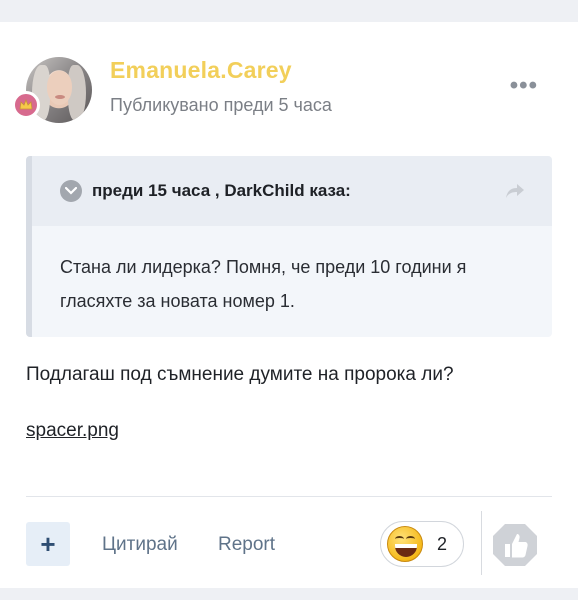 The width and height of the screenshot is (578, 600). Describe the element at coordinates (26, 105) in the screenshot. I see `crown-badge-icon` at that location.